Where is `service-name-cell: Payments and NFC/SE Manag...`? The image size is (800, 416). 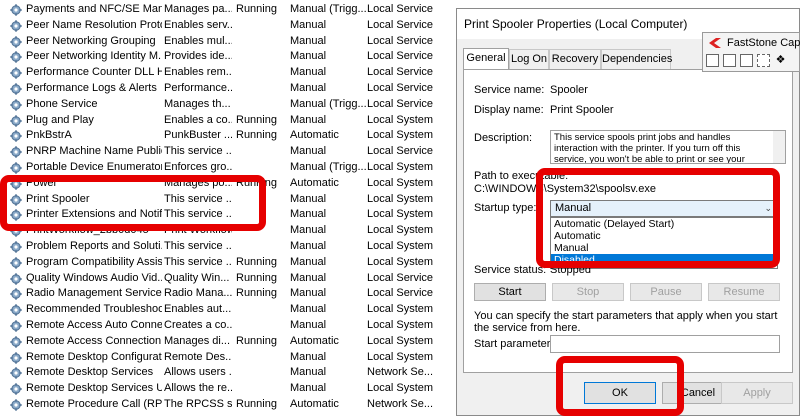 service-name-cell: Payments and NFC/SE Manag... is located at coordinates (94, 9).